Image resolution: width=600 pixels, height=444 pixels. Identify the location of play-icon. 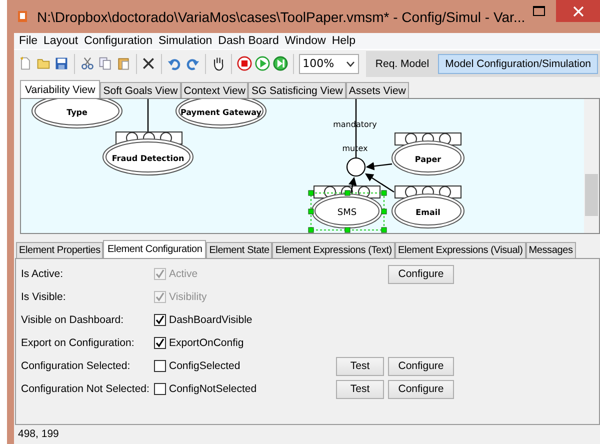
(262, 63).